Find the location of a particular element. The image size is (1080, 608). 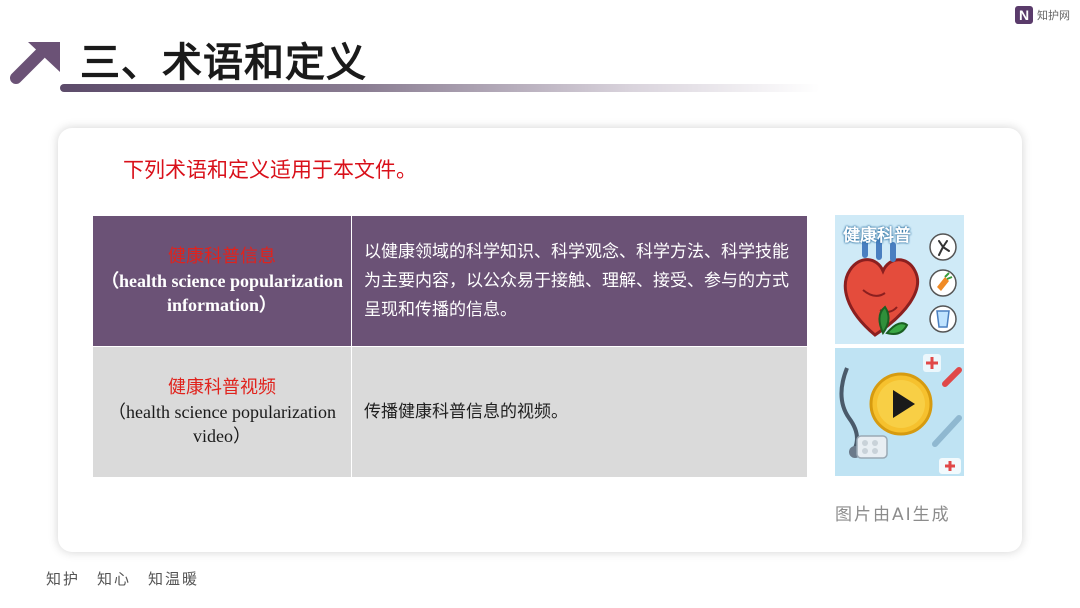

footer-slogan: 知护 知心 知温暖 is located at coordinates (123, 579).